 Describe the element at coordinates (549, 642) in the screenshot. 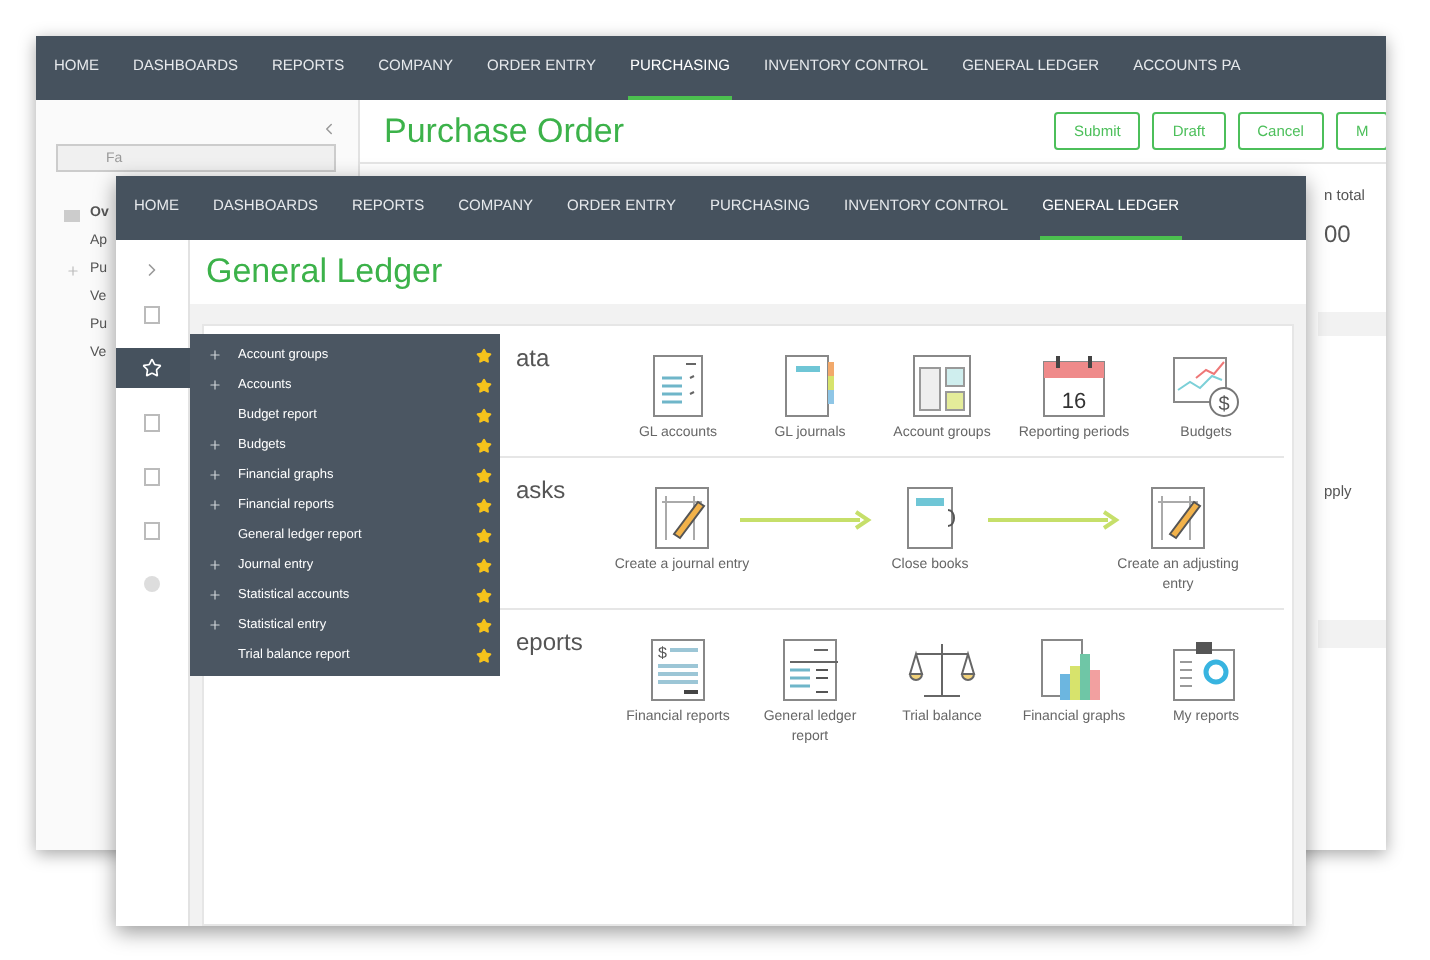

I see `section-heading: eports` at that location.